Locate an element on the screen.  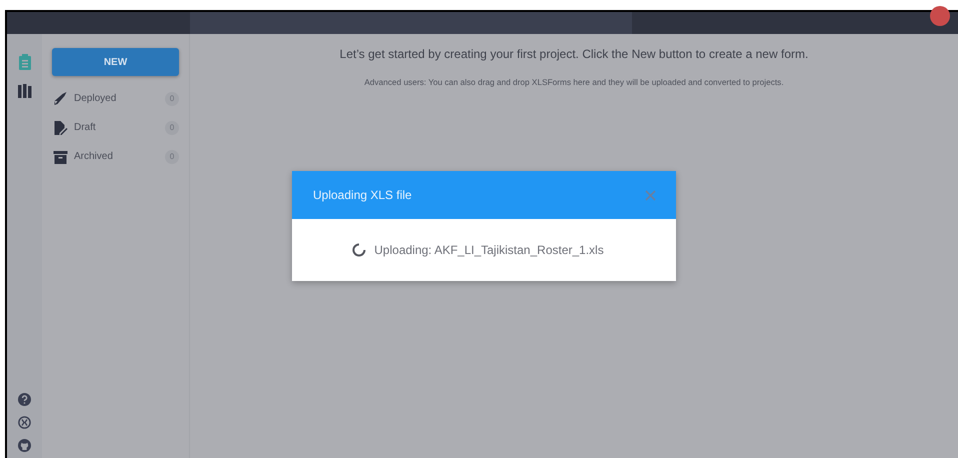
help-icon is located at coordinates (24, 399).